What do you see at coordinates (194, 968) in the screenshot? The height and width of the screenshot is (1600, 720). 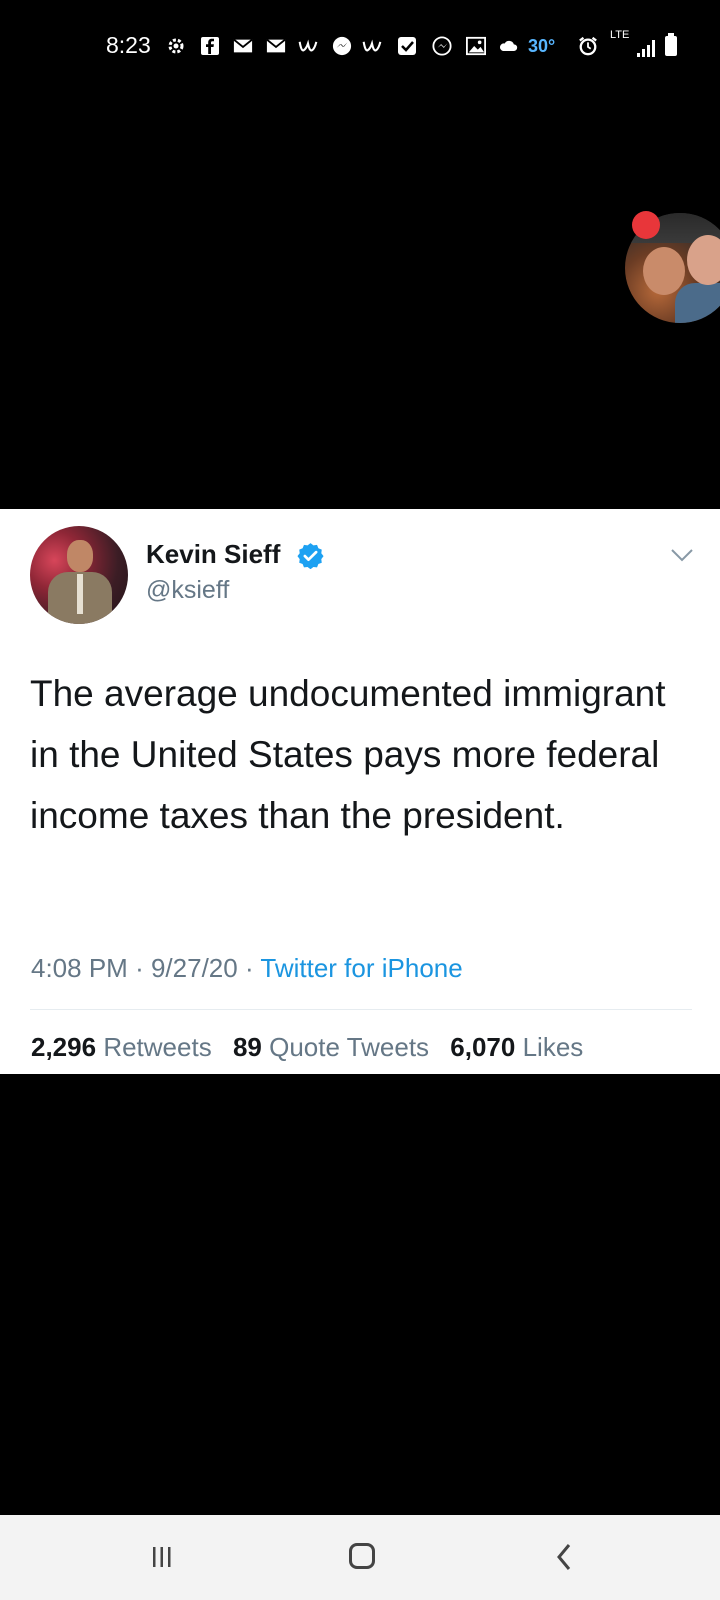 I see `tweet-date: 9/27/20` at bounding box center [194, 968].